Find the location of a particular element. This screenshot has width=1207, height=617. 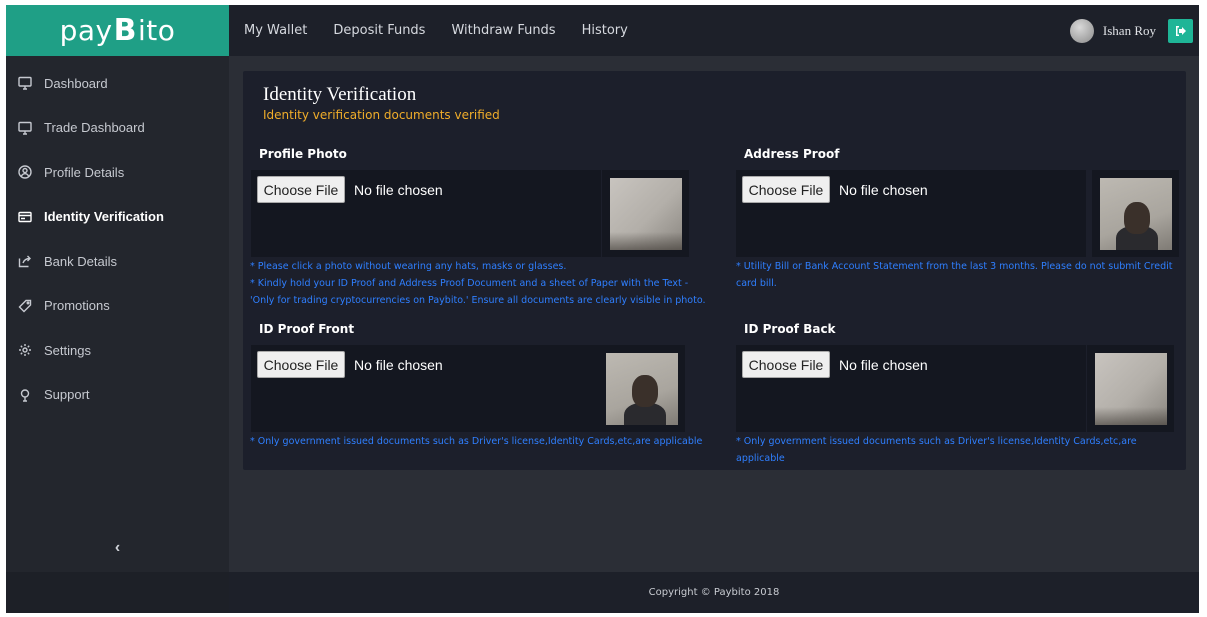

sidebar-item-profile-details: Profile Details is located at coordinates (117, 172).